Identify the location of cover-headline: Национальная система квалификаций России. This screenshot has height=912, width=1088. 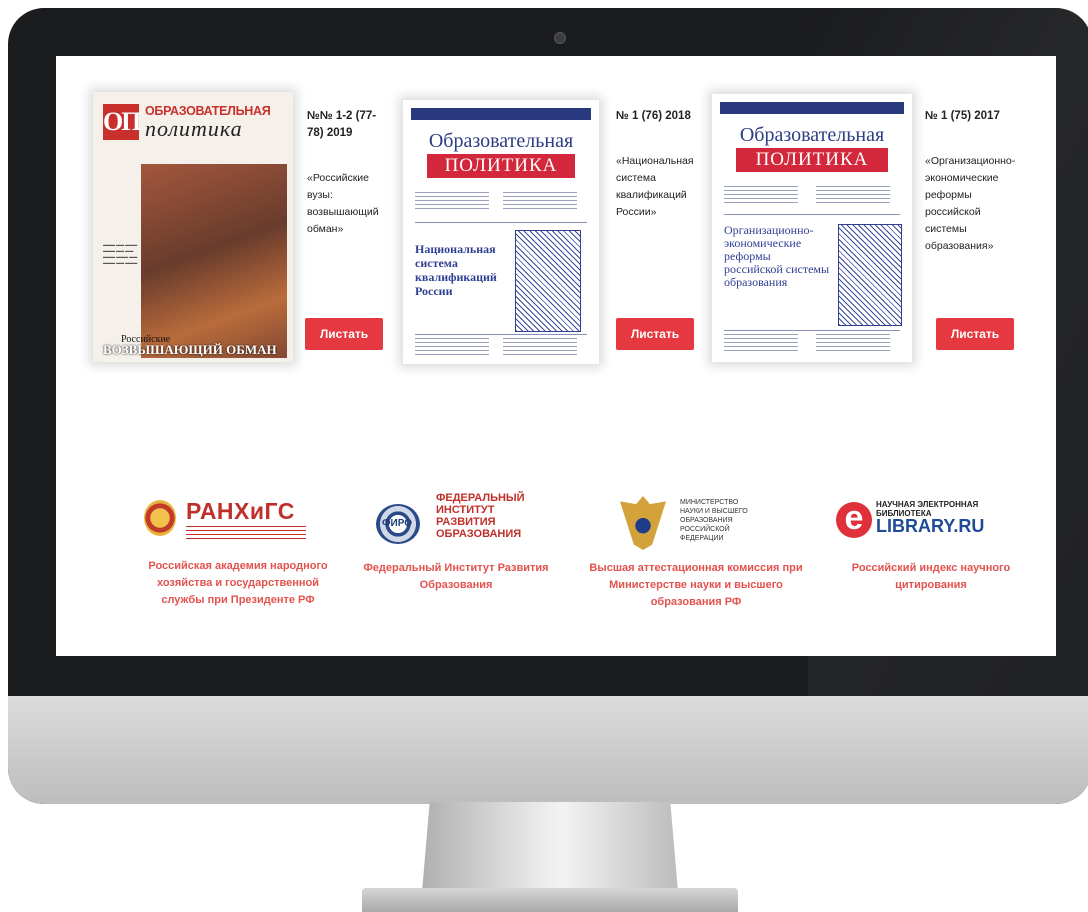
(456, 270).